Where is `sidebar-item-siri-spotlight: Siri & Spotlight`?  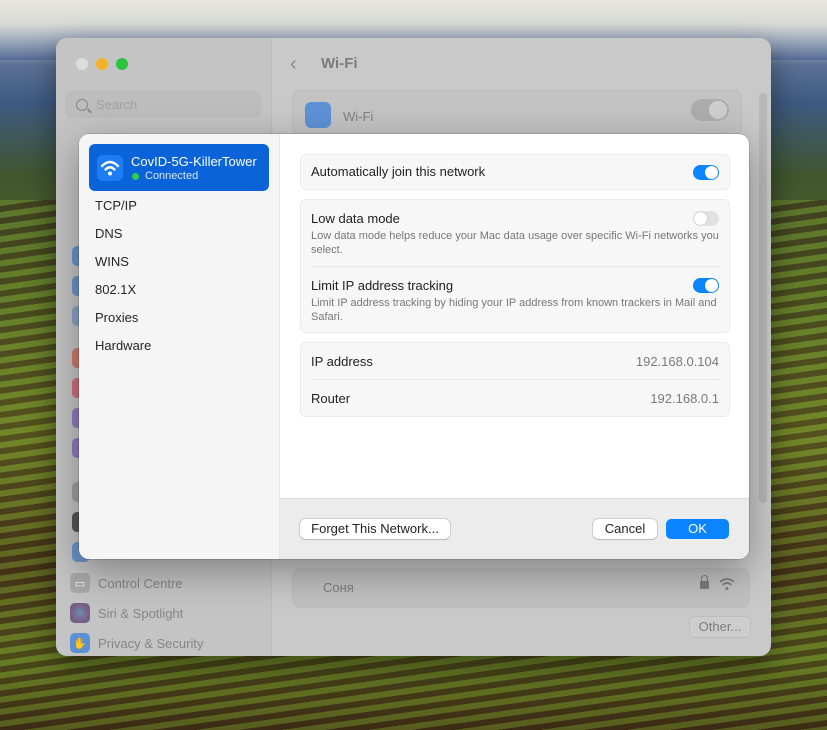 sidebar-item-siri-spotlight: Siri & Spotlight is located at coordinates (136, 613).